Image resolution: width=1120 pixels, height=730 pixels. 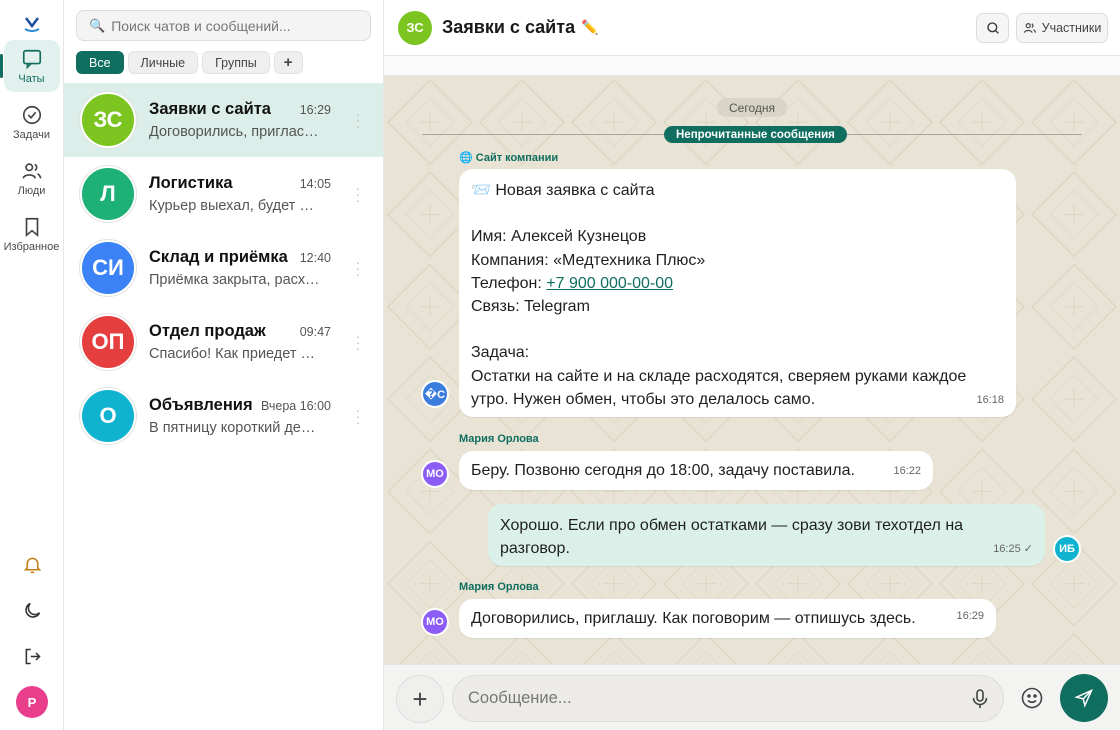 I want to click on user-avatar: Р, so click(x=32, y=702).